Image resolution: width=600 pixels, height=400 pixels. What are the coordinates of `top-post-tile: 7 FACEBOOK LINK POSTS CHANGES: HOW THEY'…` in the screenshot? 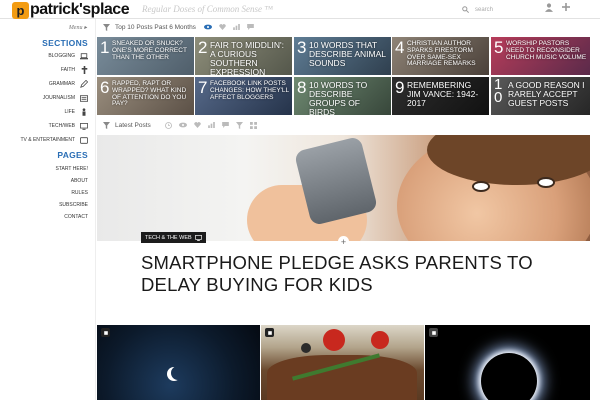 It's located at (243, 96).